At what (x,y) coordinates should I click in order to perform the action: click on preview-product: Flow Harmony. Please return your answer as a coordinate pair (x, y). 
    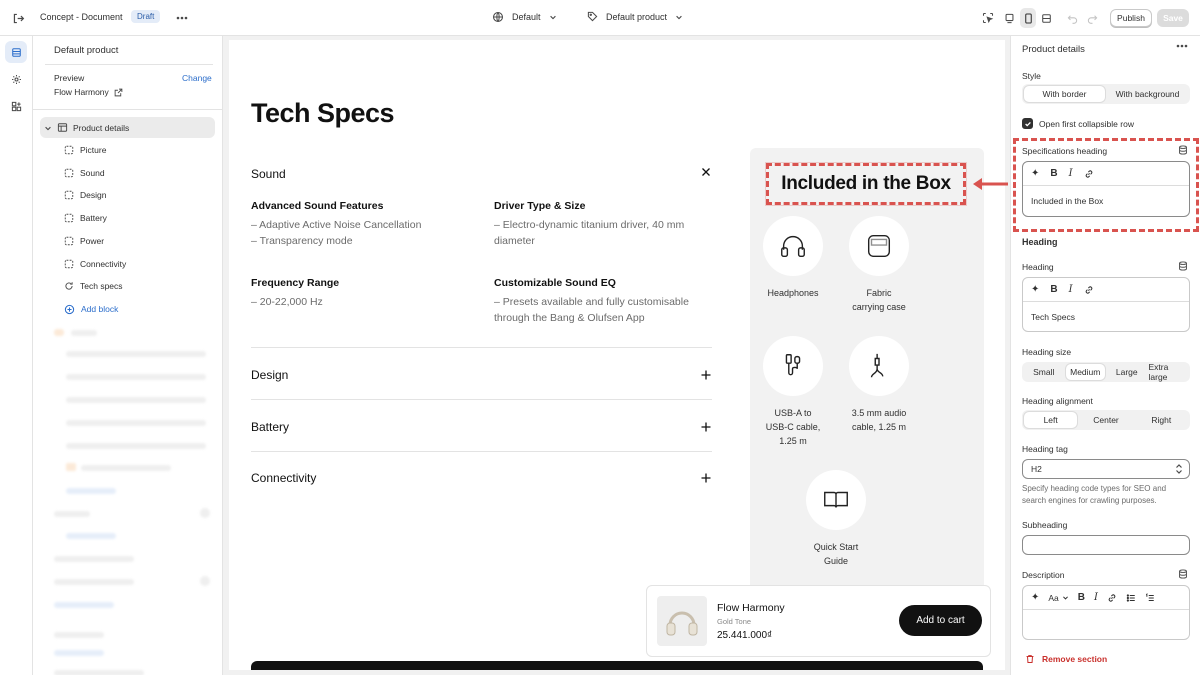
    Looking at the image, I should click on (88, 92).